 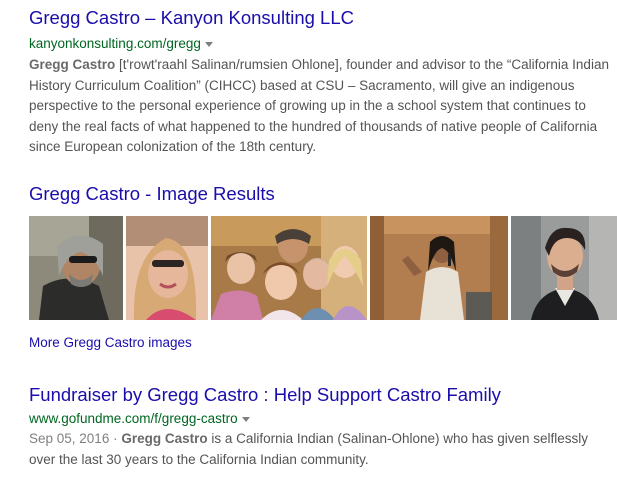 What do you see at coordinates (110, 343) in the screenshot?
I see `more-images-link: More Gregg Castro images` at bounding box center [110, 343].